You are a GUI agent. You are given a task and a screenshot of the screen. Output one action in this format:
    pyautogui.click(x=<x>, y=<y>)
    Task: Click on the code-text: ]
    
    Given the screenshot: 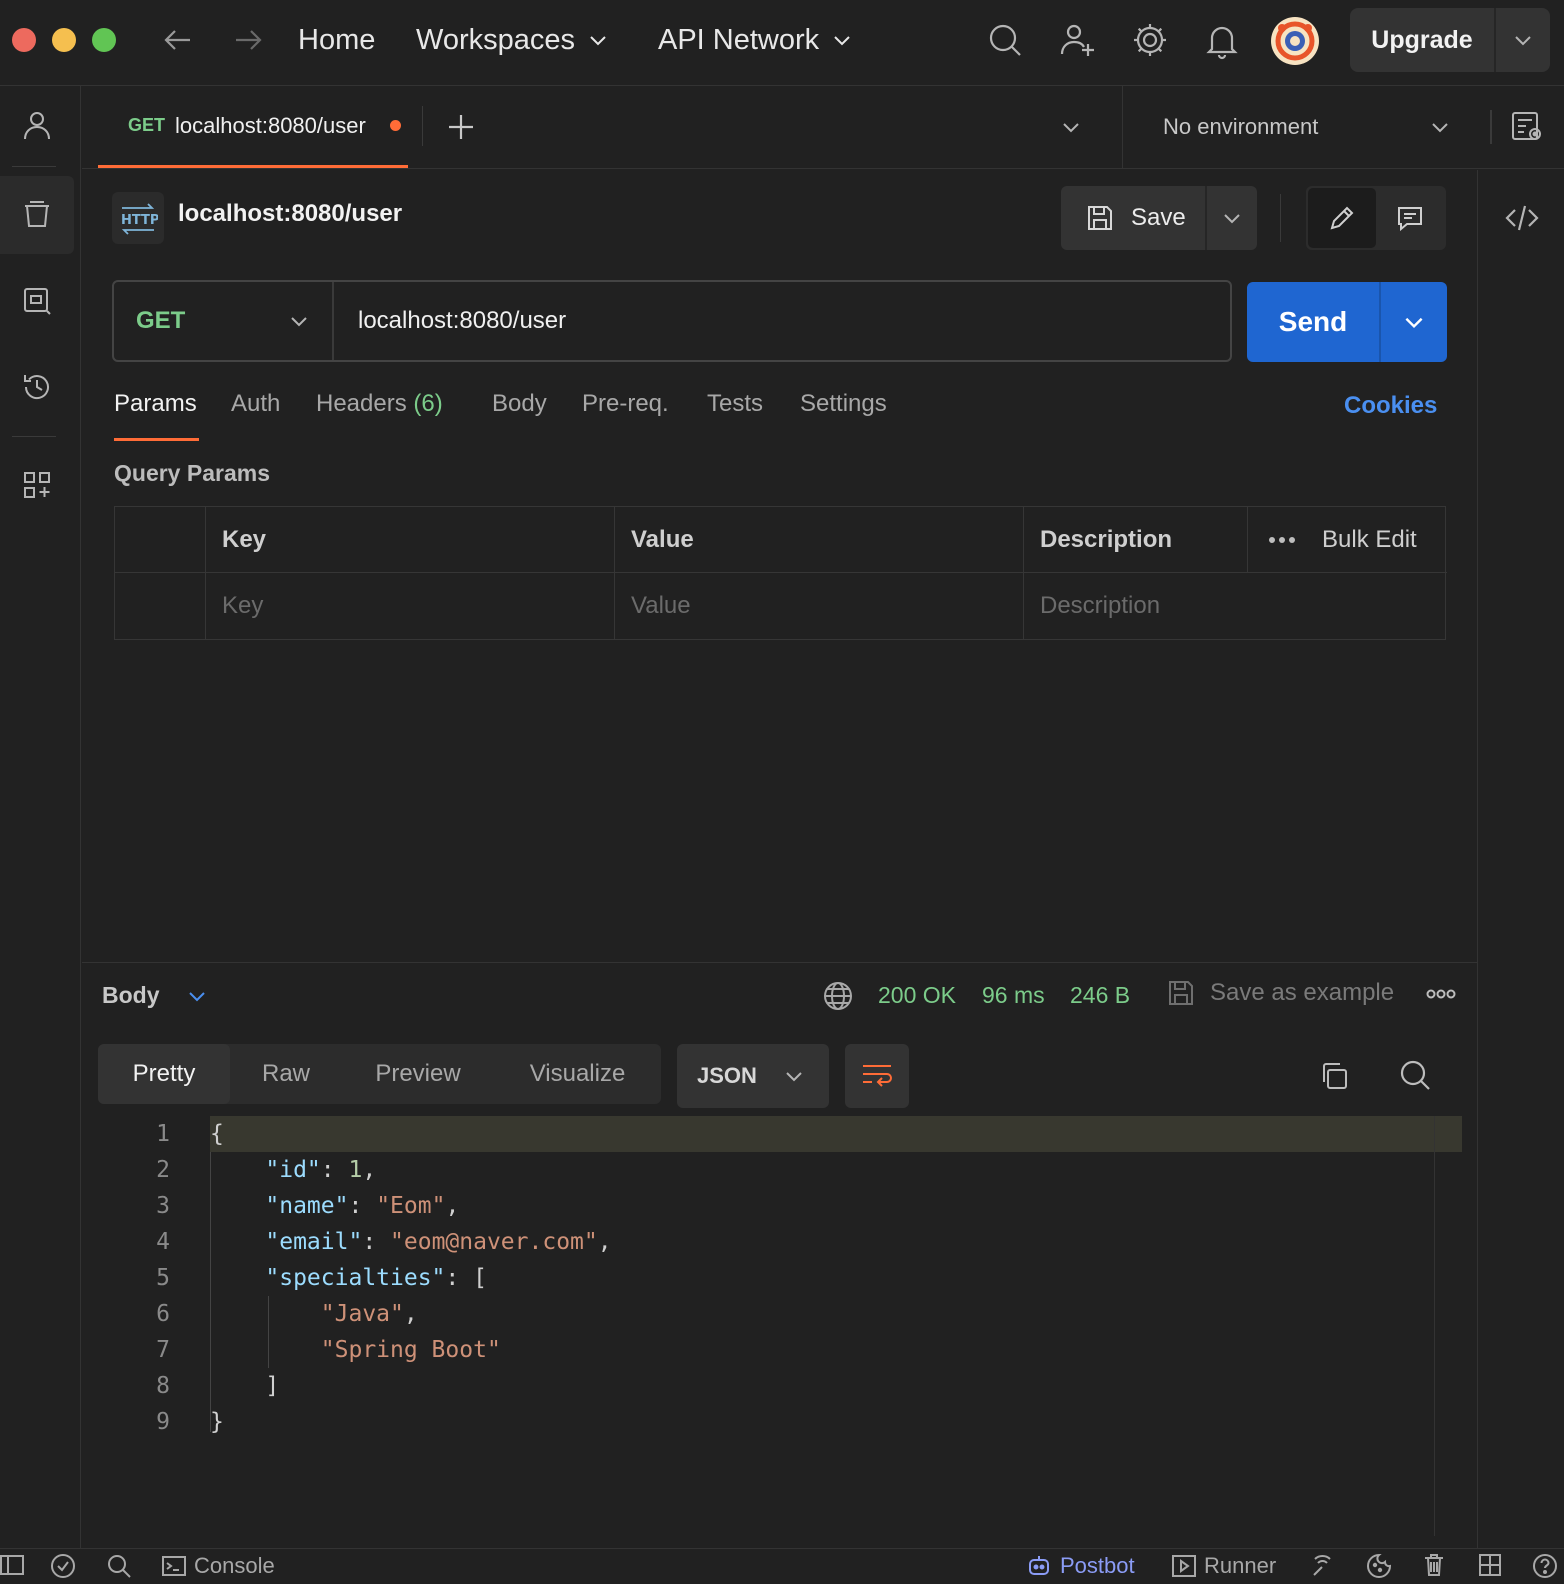 What is the action you would take?
    pyautogui.click(x=245, y=1386)
    